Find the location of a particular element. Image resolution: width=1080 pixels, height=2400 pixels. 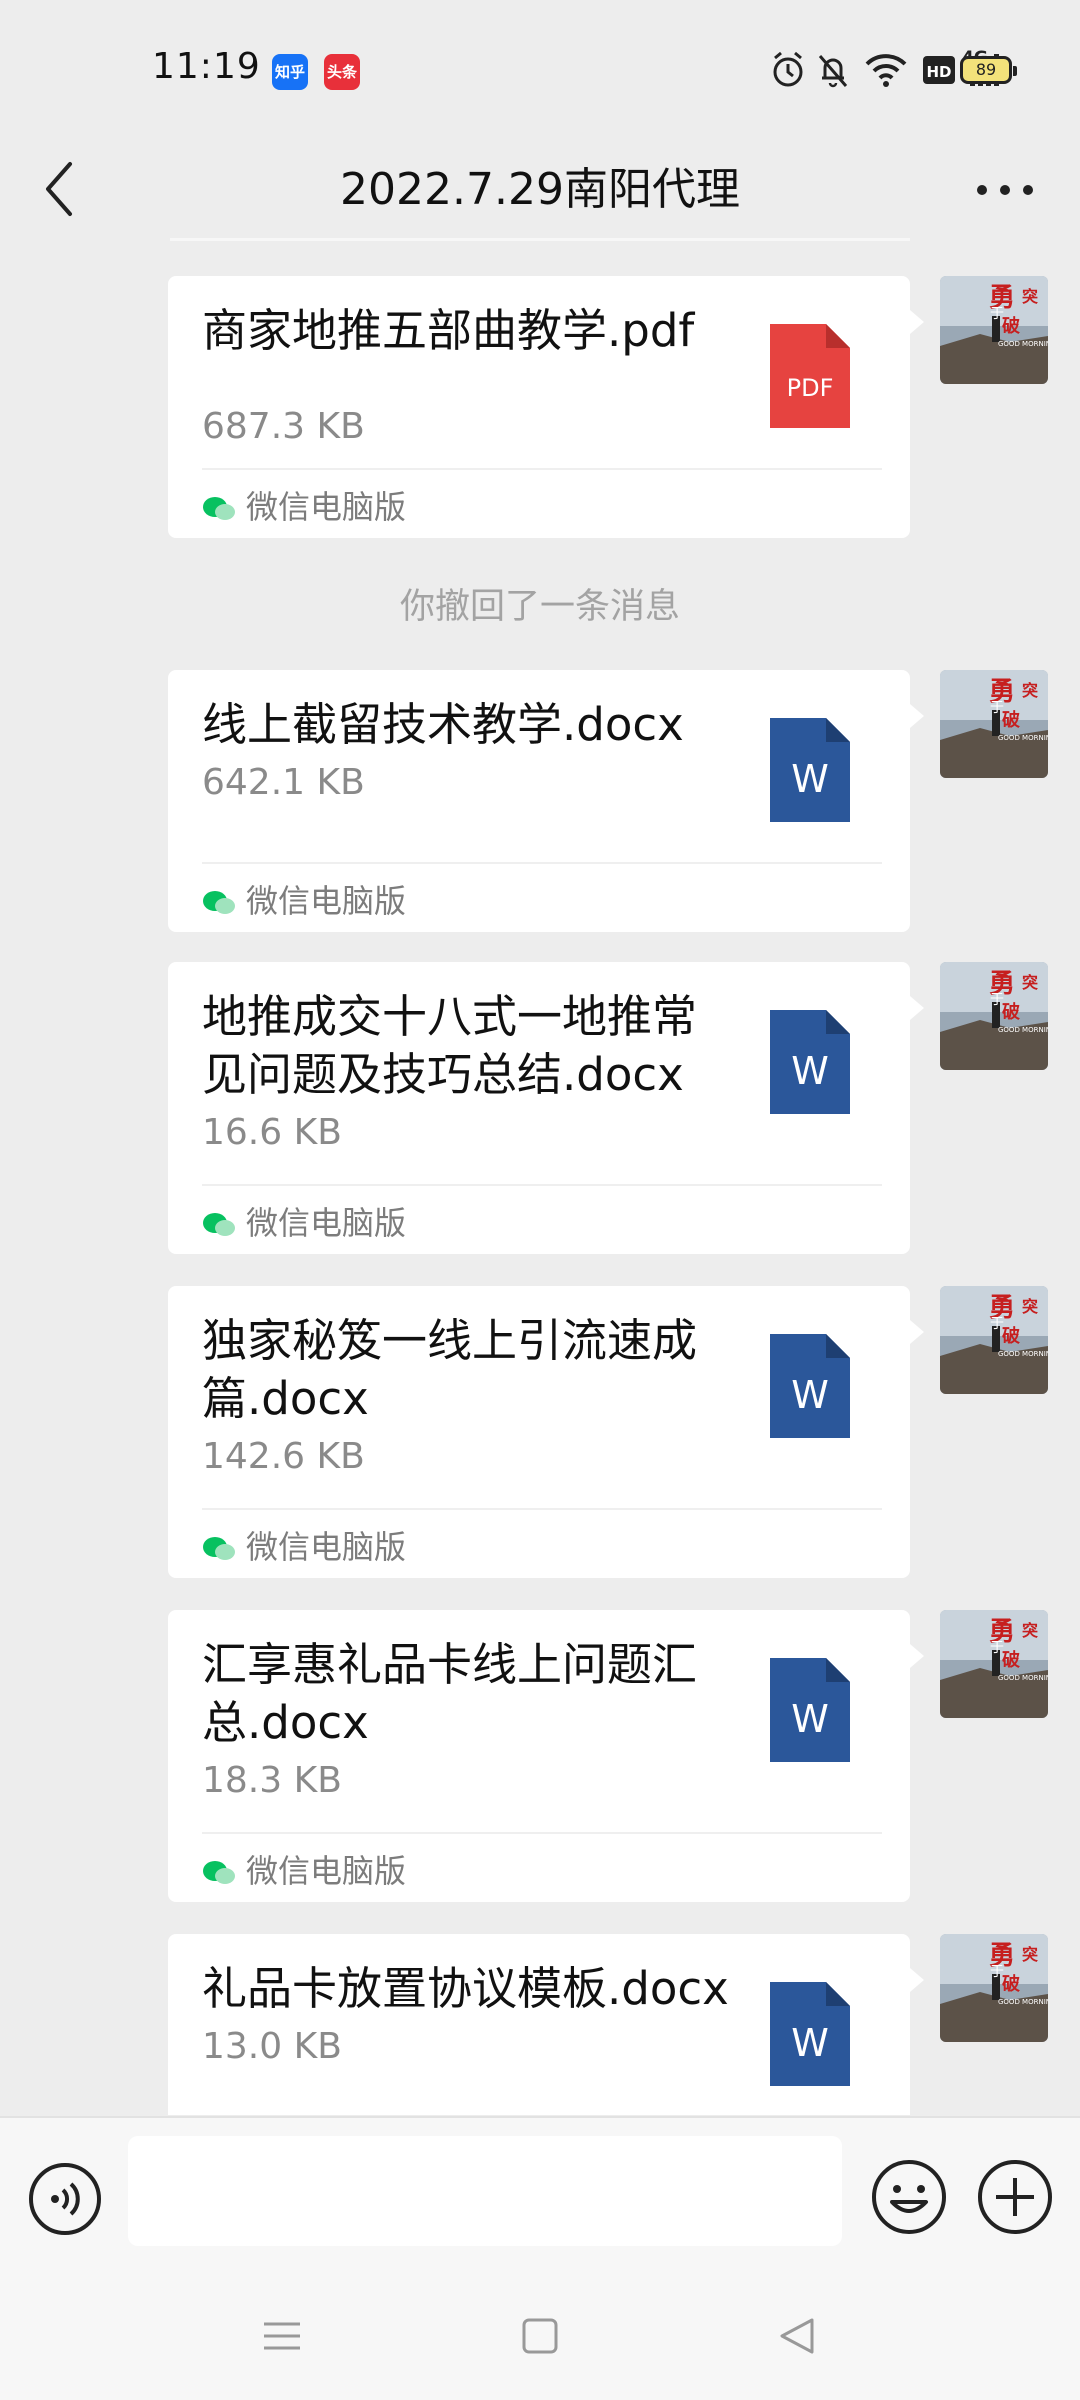

file-size: 16.6 KB is located at coordinates (272, 1132).